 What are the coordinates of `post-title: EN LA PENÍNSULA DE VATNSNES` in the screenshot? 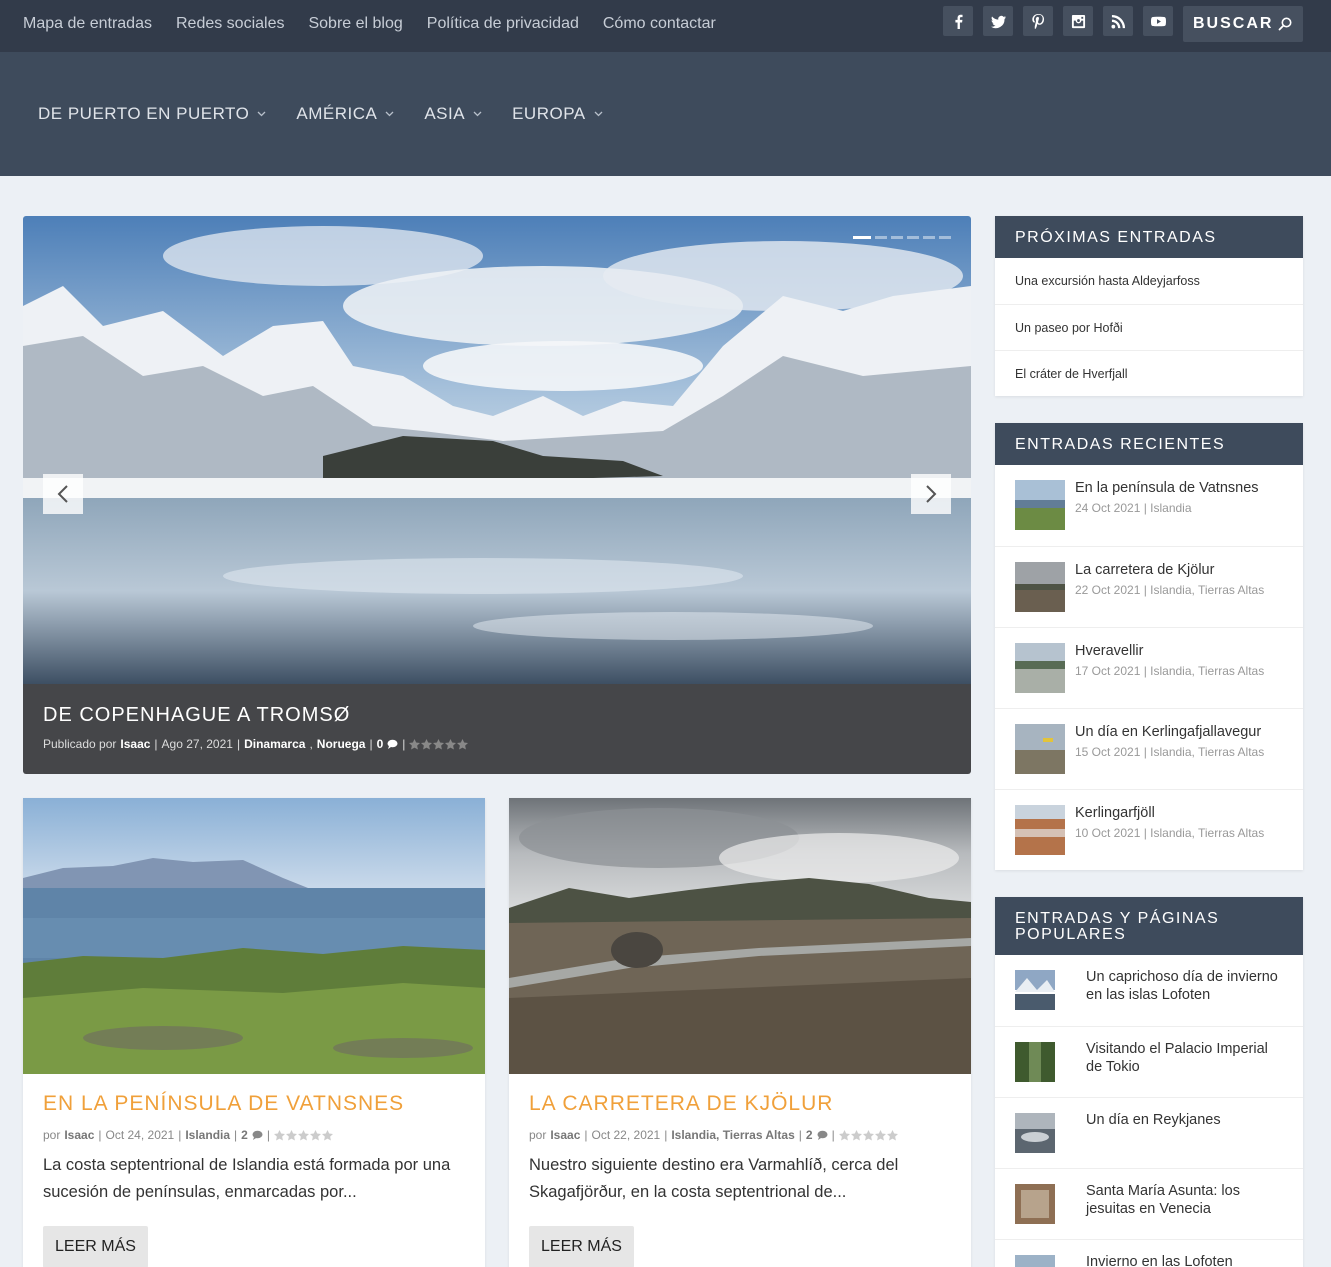 It's located at (254, 1104).